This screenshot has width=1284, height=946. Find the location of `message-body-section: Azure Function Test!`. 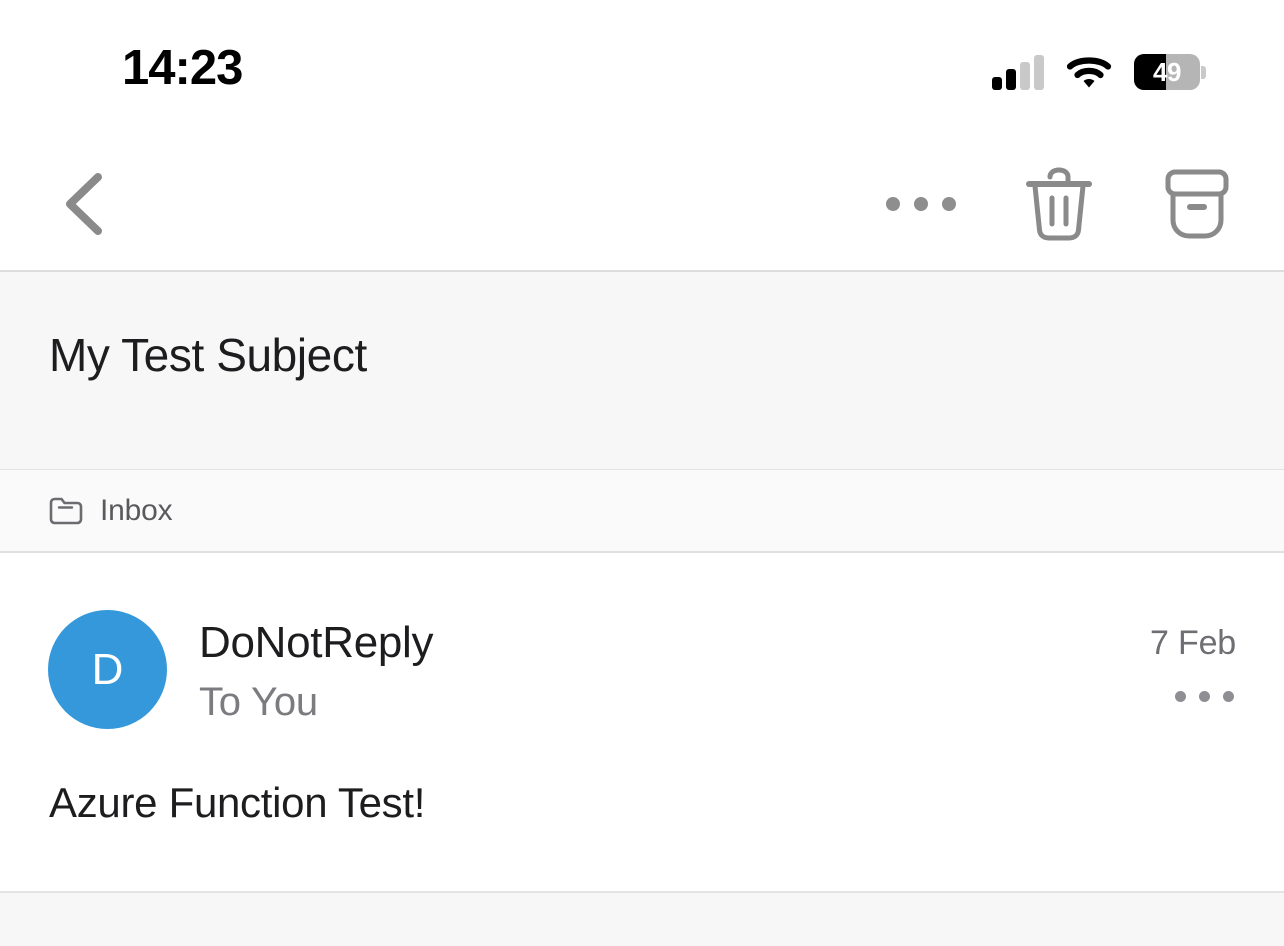

message-body-section: Azure Function Test! is located at coordinates (642, 823).